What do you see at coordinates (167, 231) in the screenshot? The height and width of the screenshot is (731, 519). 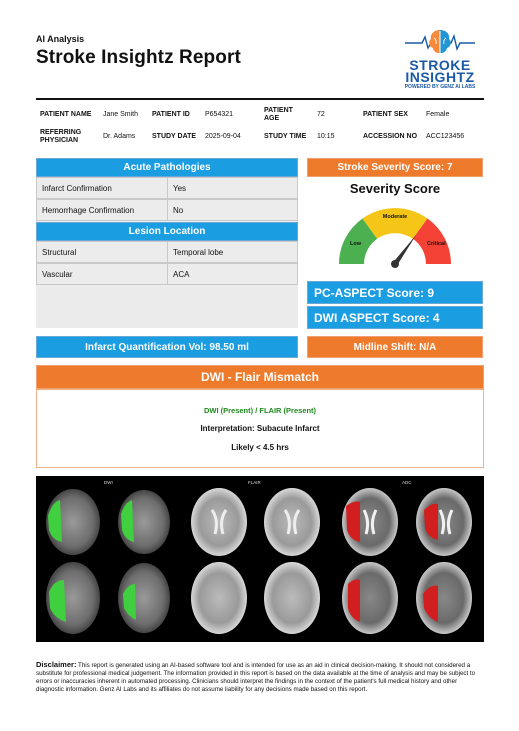 I see `lesion-location-header: Lesion Location` at bounding box center [167, 231].